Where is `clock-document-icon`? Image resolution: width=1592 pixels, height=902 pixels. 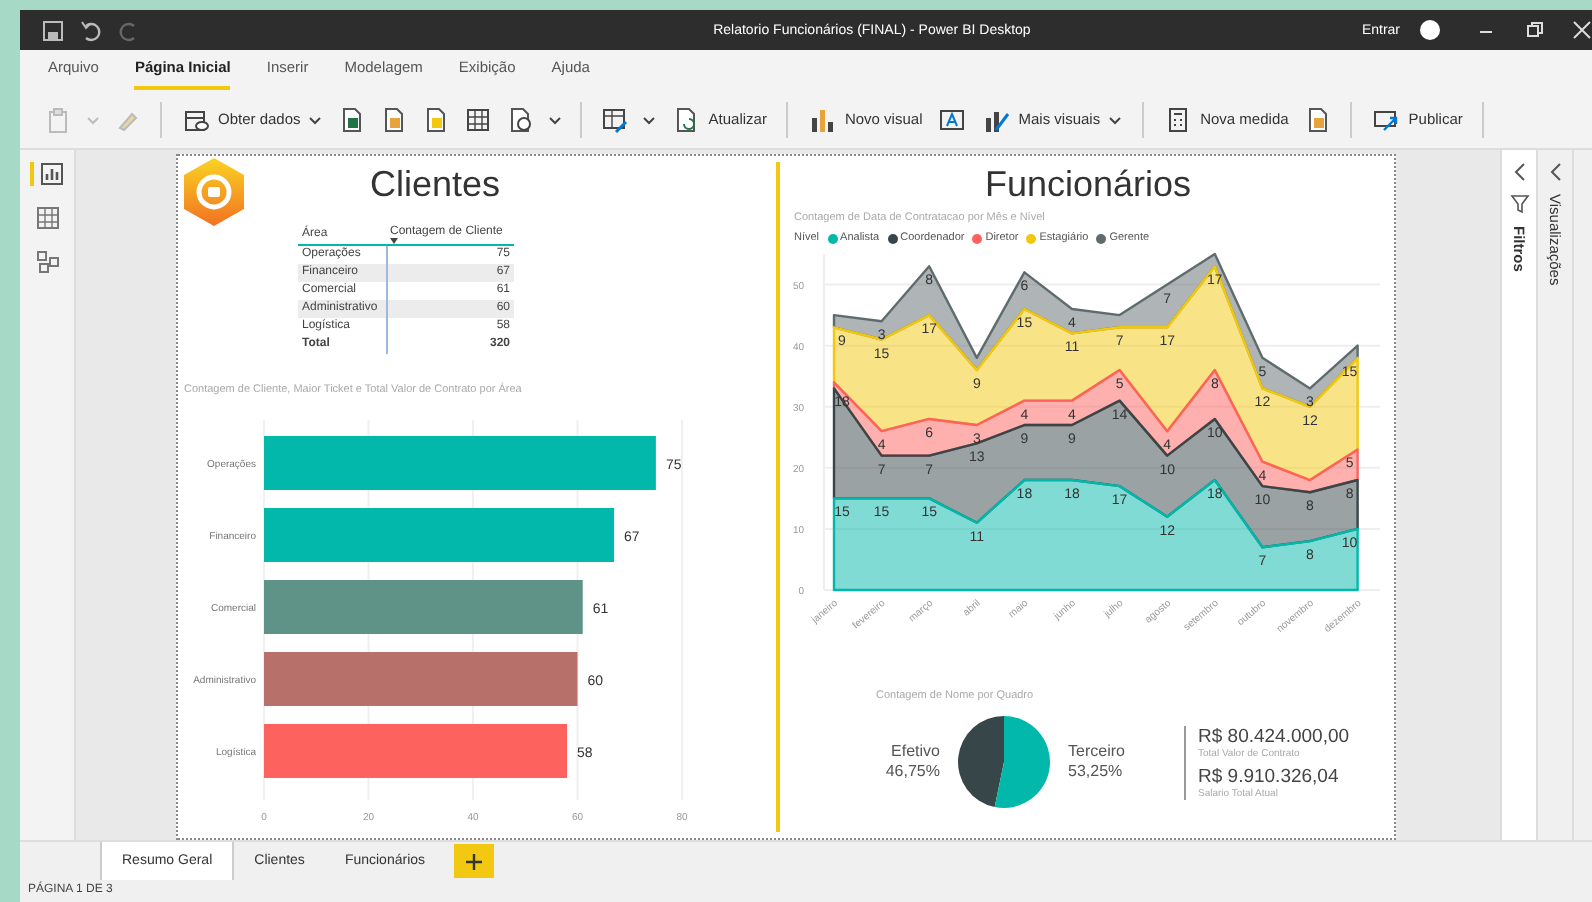 clock-document-icon is located at coordinates (520, 119).